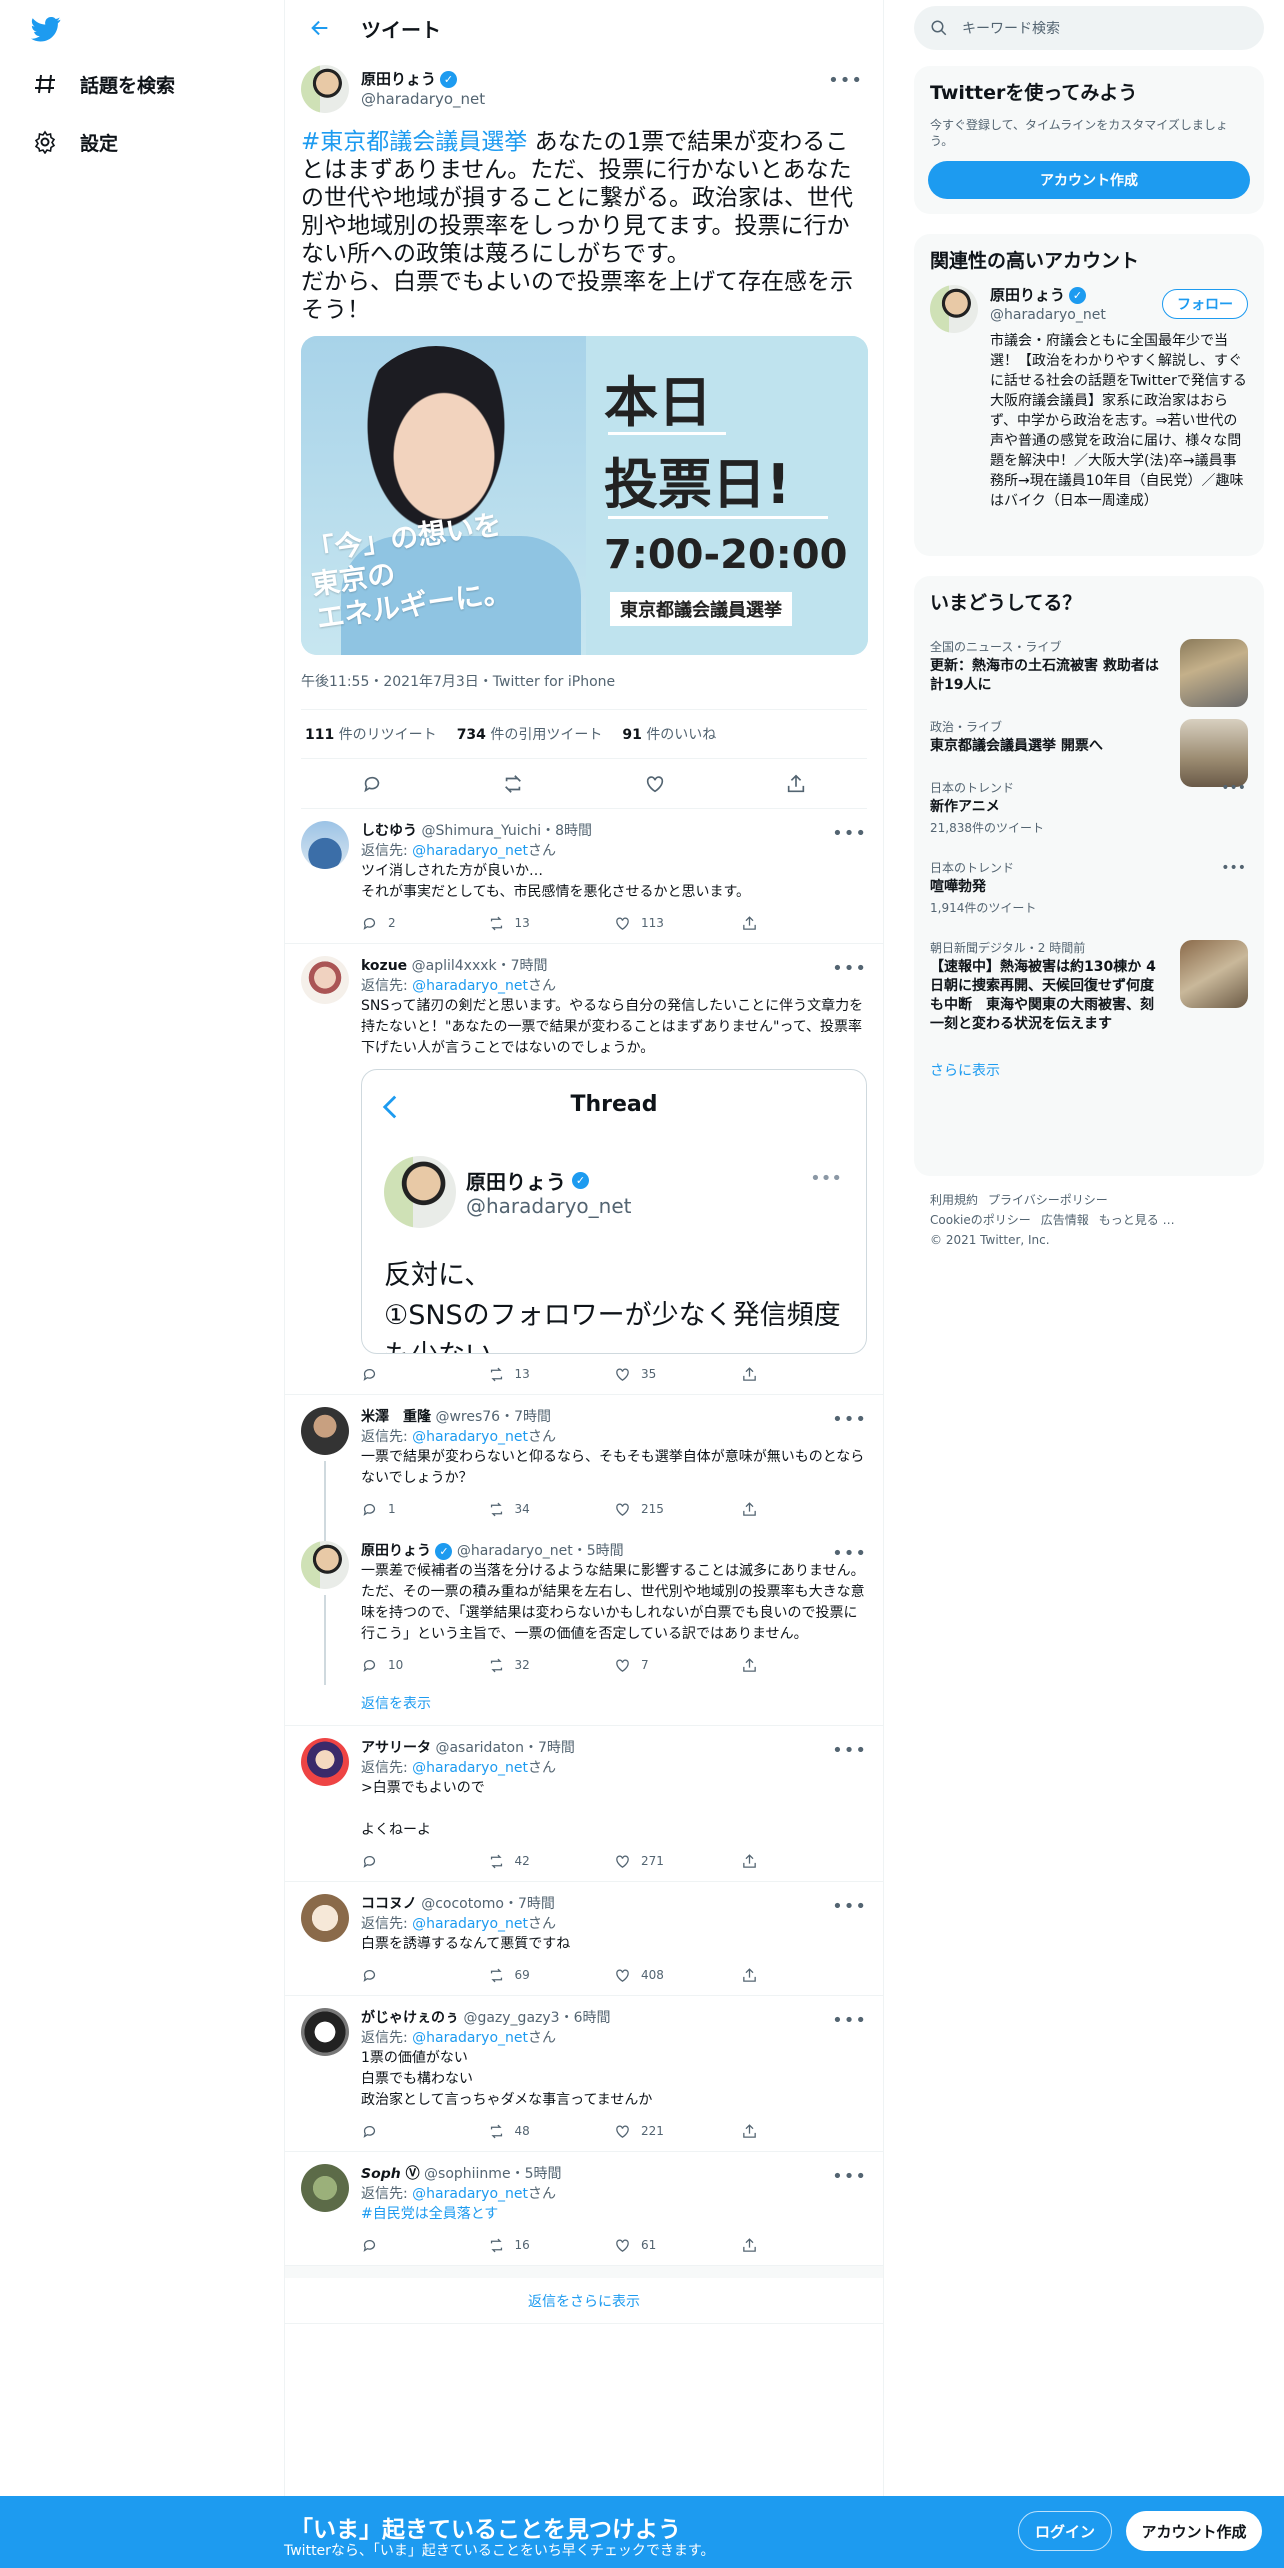 Image resolution: width=1284 pixels, height=2568 pixels. I want to click on reply-author-handle: @haradaryo_net, so click(515, 1551).